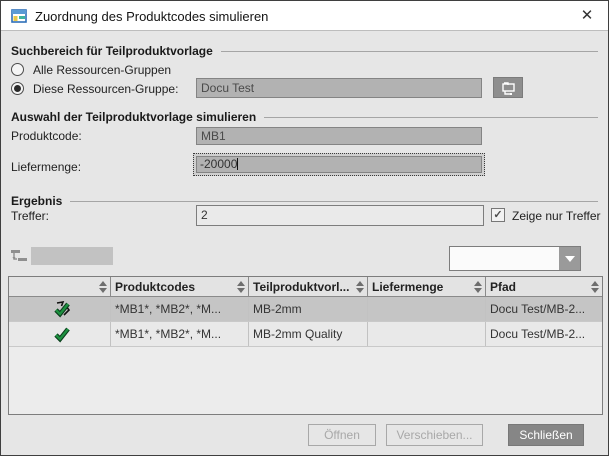 Image resolution: width=609 pixels, height=456 pixels. Describe the element at coordinates (102, 70) in the screenshot. I see `radio-all-label: Alle Ressourcen-Gruppen` at that location.